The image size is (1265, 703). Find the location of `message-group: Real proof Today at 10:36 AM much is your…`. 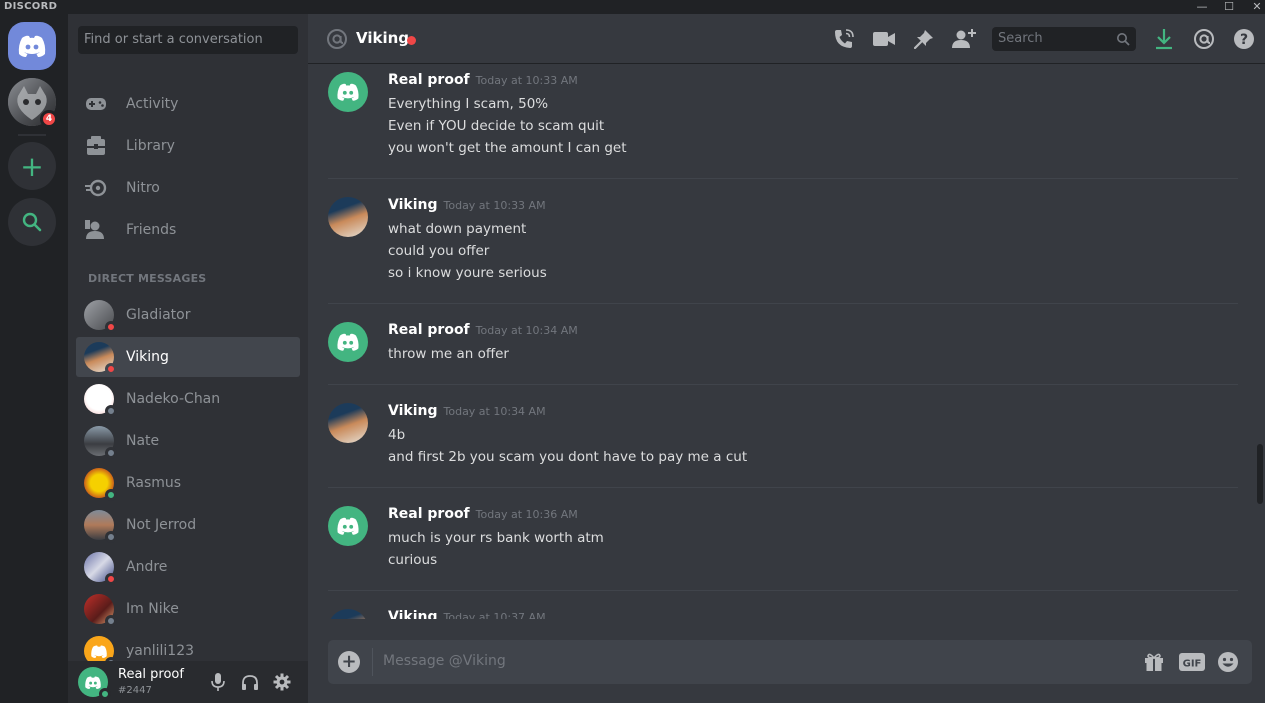

message-group: Real proof Today at 10:36 AM much is your… is located at coordinates (783, 543).